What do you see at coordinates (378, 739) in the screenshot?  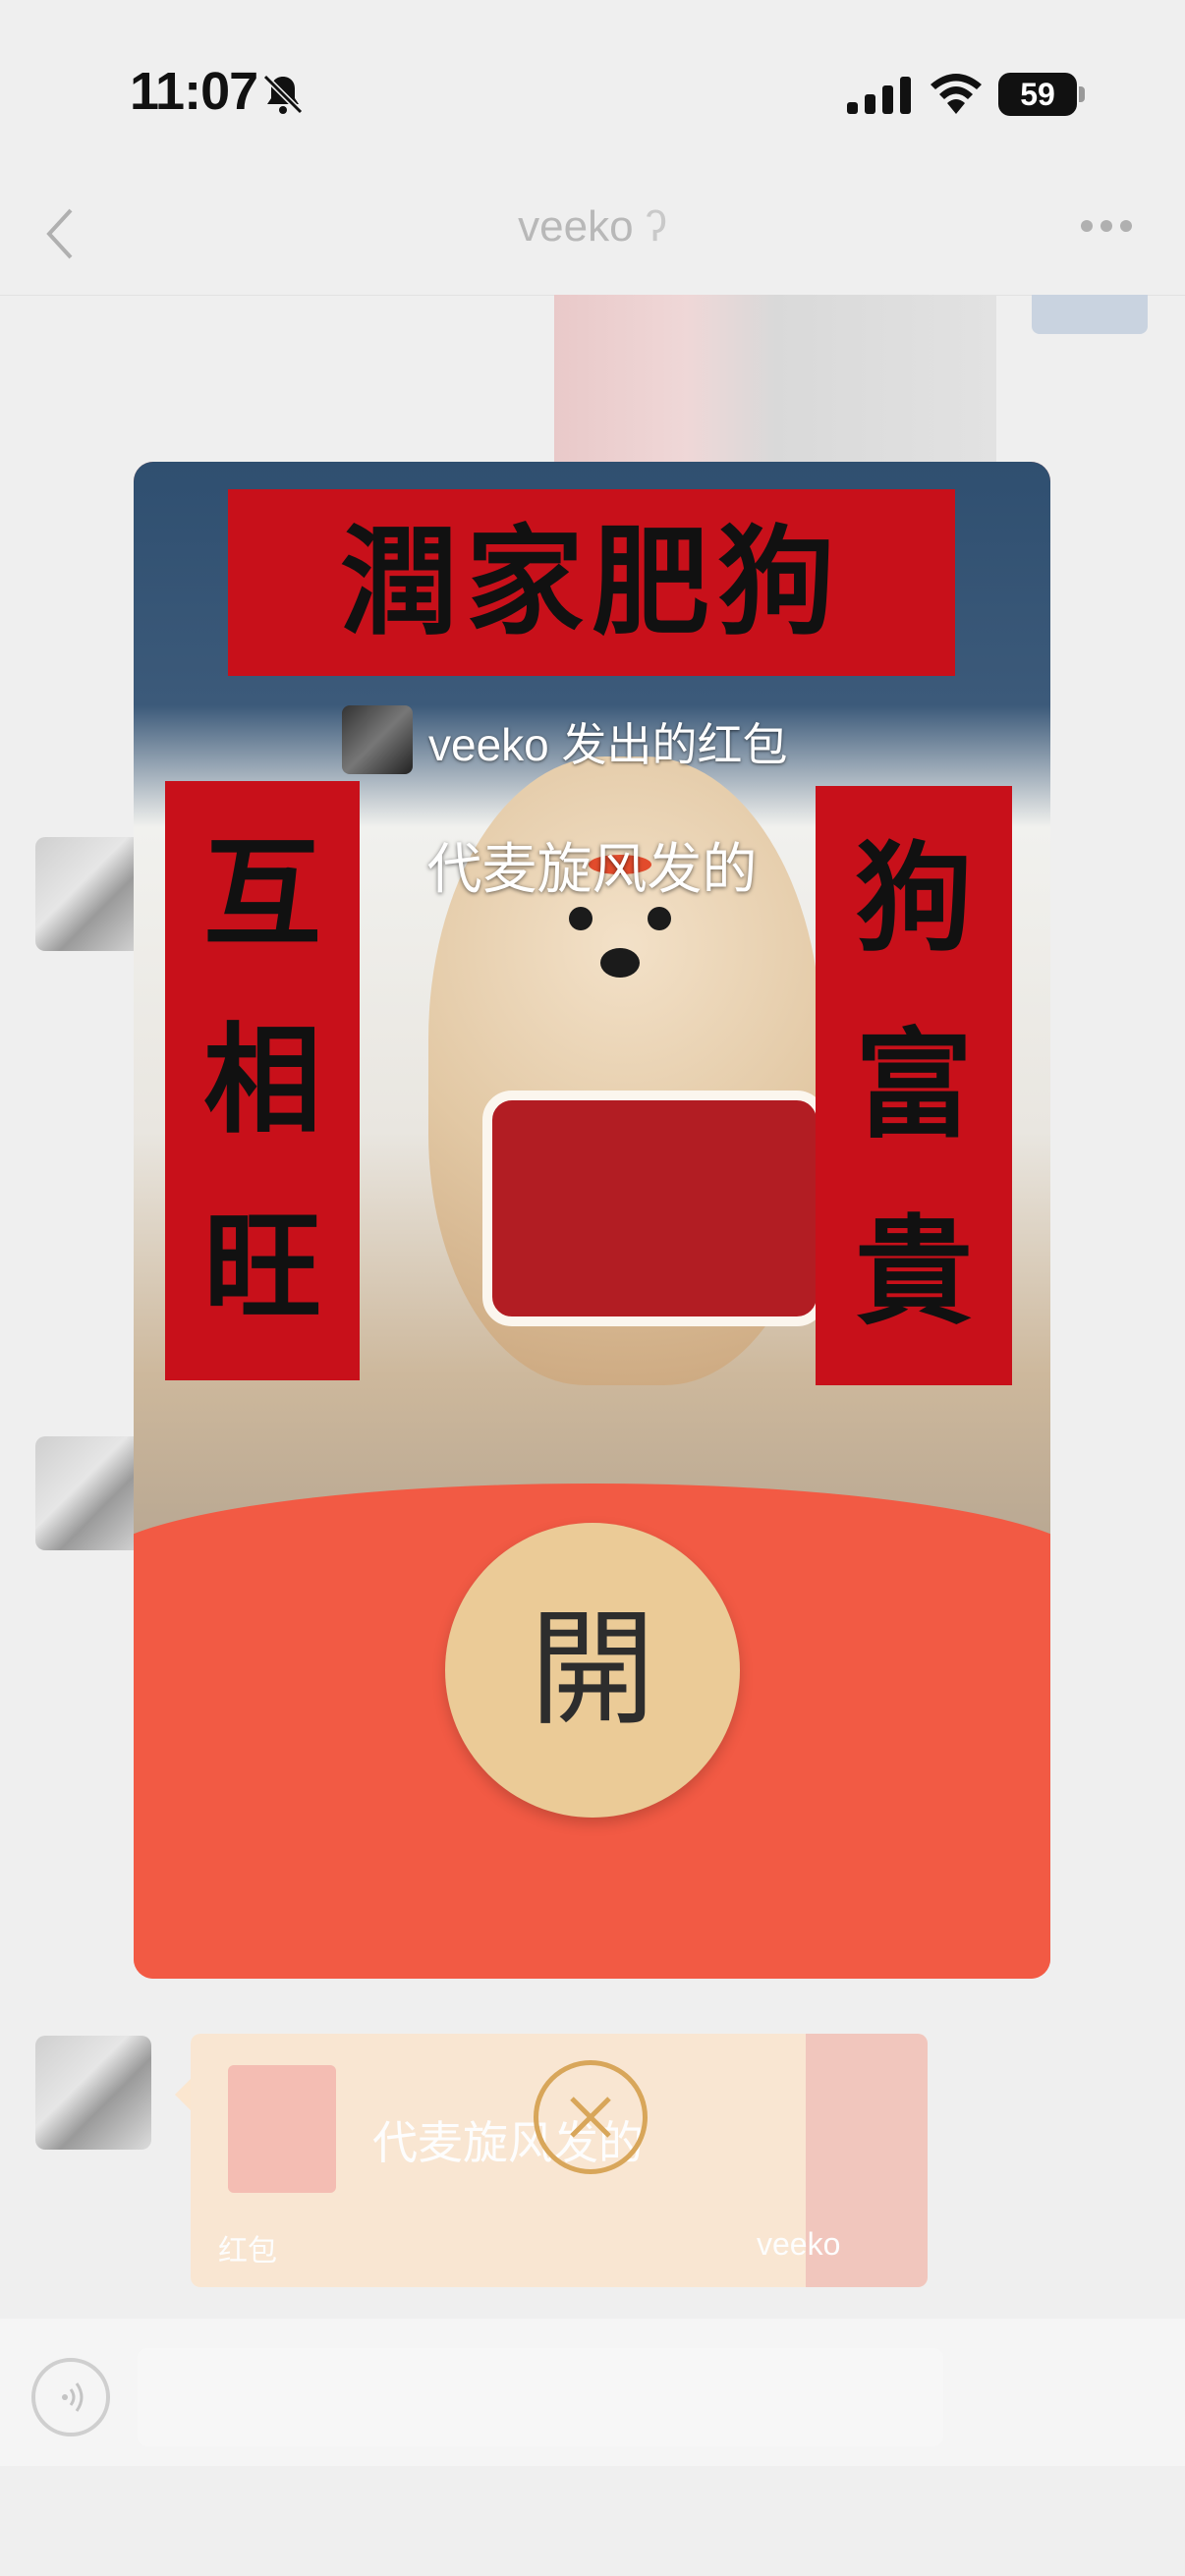 I see `sender-avatar` at bounding box center [378, 739].